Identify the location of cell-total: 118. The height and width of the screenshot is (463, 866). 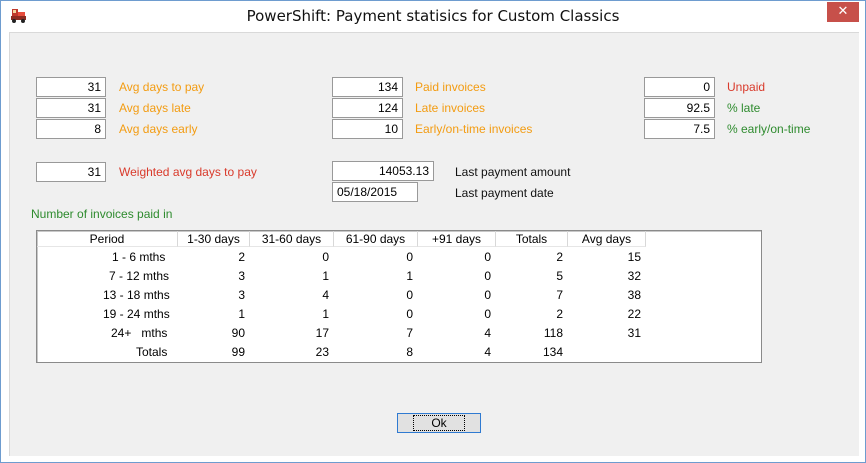
(553, 333).